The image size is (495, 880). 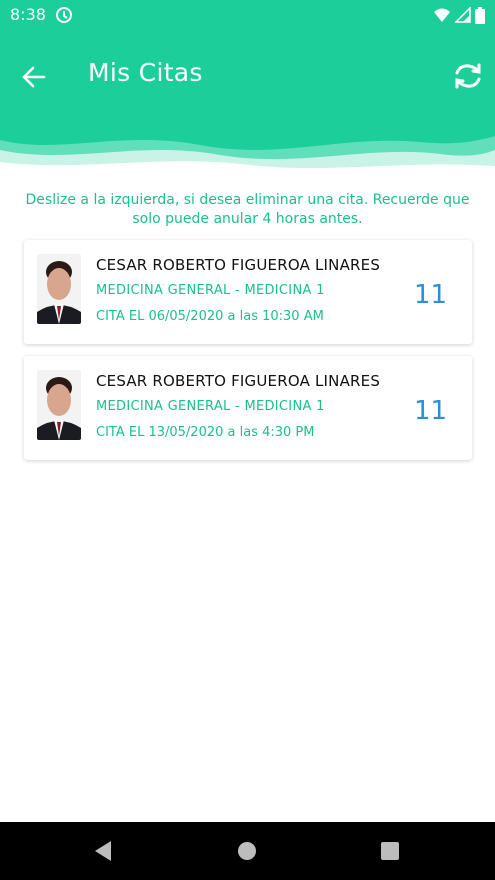 I want to click on wifi-icon, so click(x=442, y=15).